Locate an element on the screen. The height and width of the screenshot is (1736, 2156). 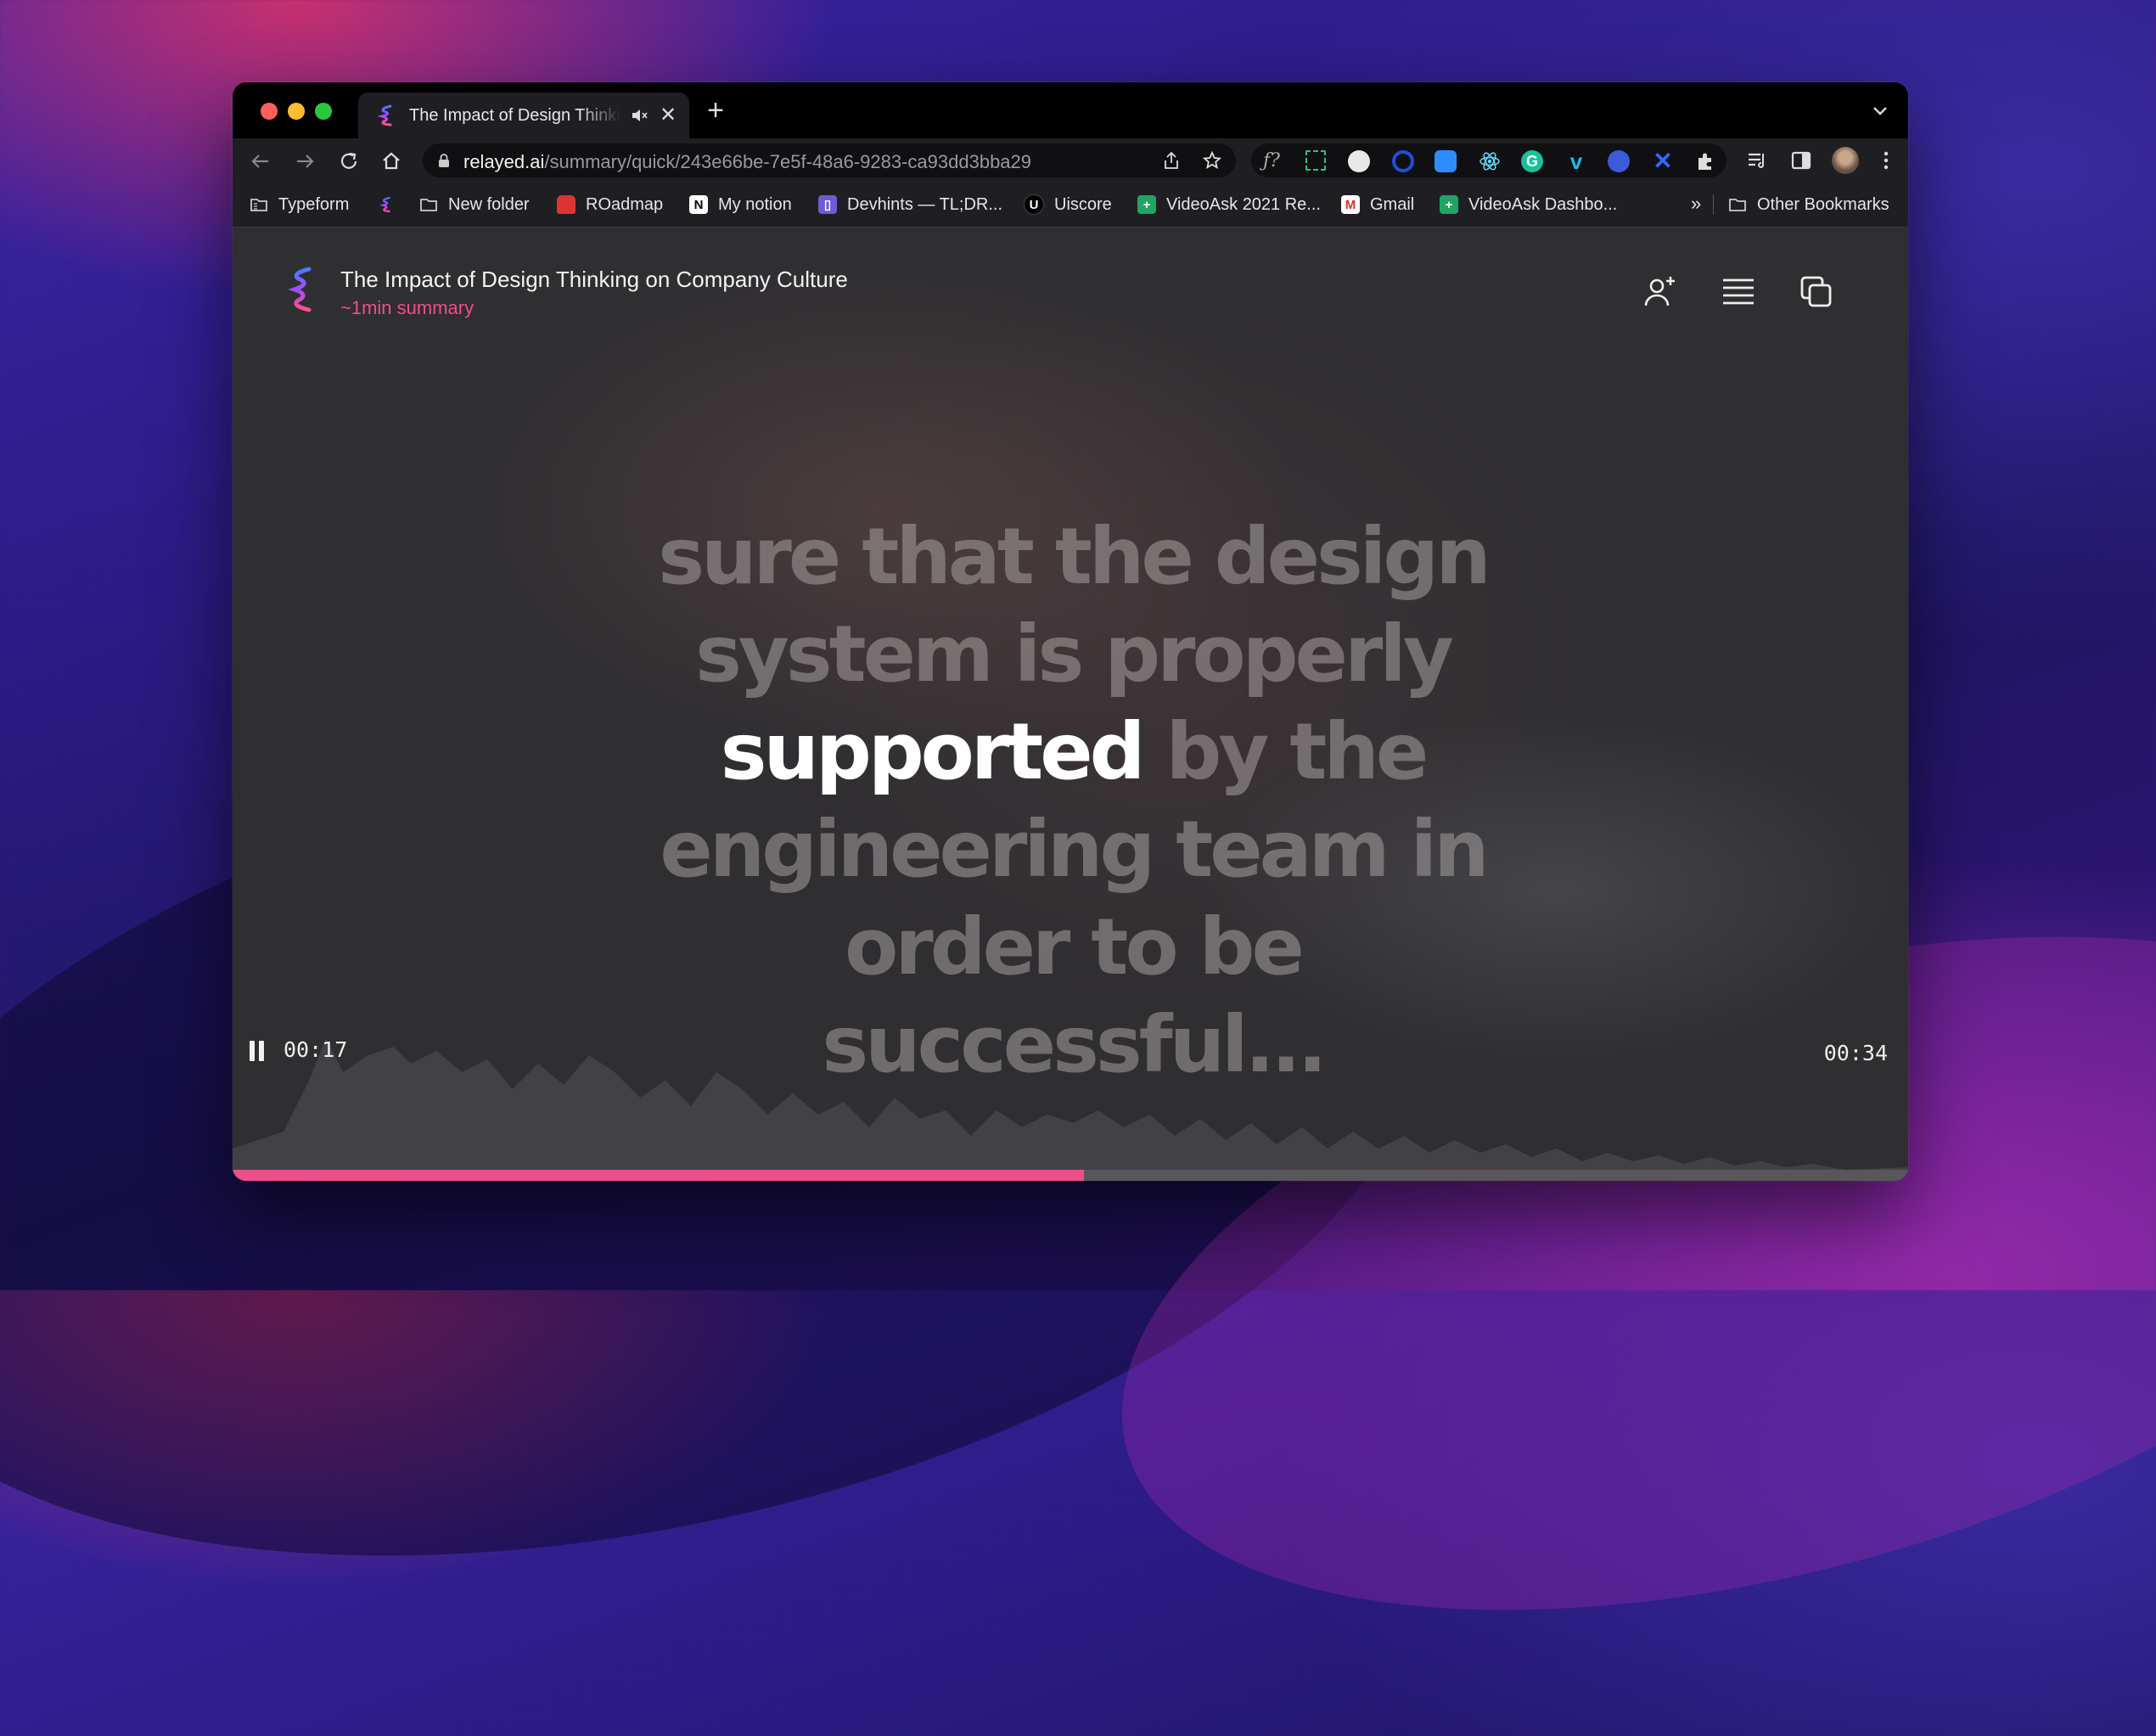
screenshot-ext-icon is located at coordinates (1315, 161).